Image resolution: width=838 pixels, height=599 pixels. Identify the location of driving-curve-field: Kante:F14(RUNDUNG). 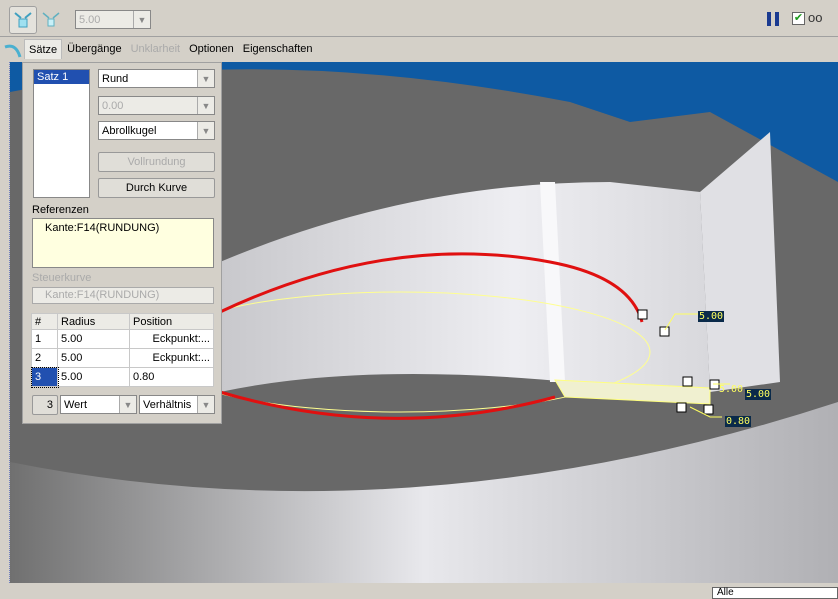
(123, 295).